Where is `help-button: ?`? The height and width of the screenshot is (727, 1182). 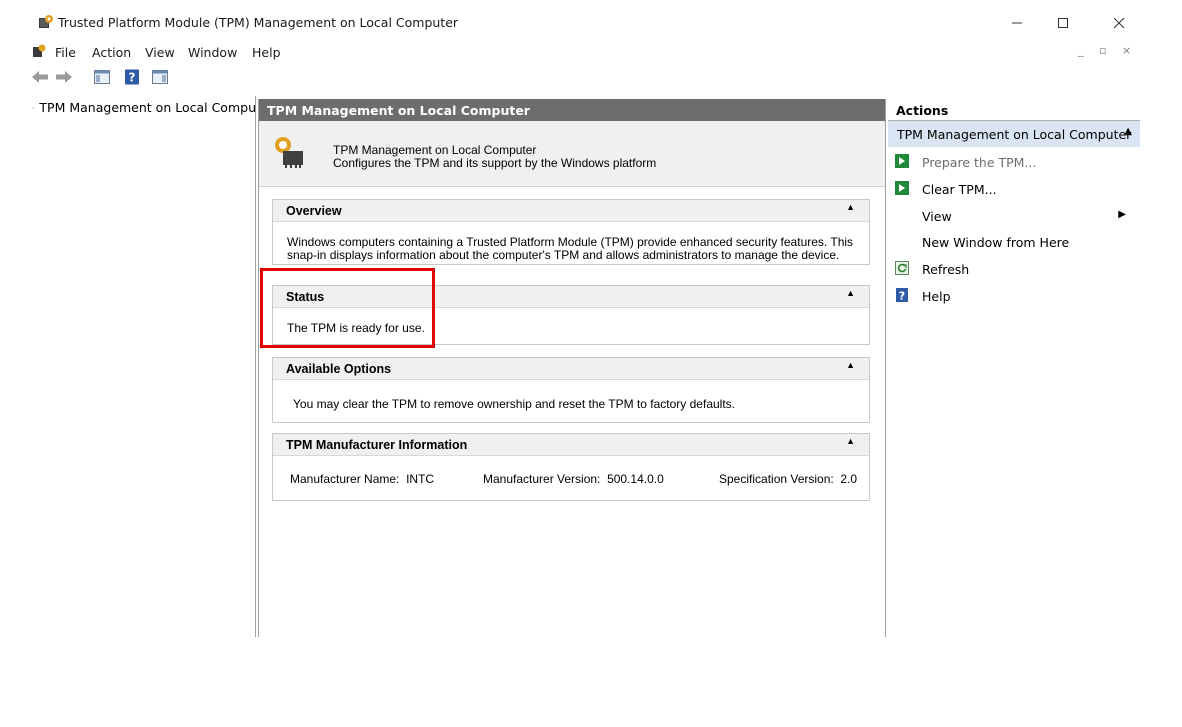
help-button: ? is located at coordinates (132, 77).